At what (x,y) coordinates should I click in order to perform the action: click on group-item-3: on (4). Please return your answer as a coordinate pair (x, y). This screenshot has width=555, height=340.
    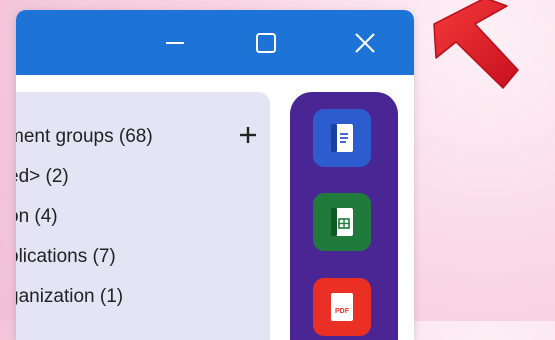
    Looking at the image, I should click on (37, 217).